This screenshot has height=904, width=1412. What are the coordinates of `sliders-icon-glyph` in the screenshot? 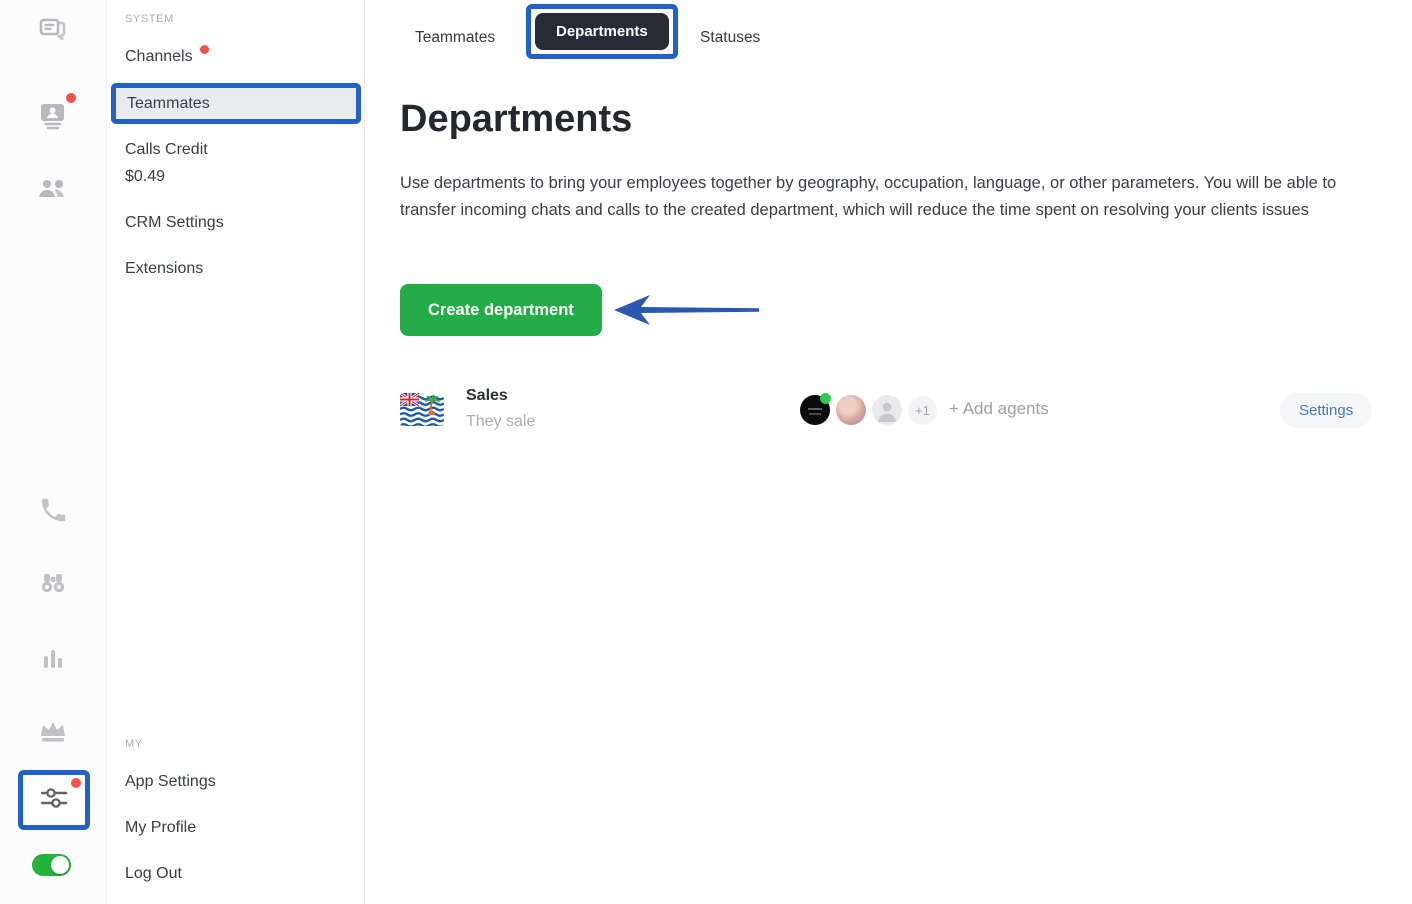 It's located at (54, 797).